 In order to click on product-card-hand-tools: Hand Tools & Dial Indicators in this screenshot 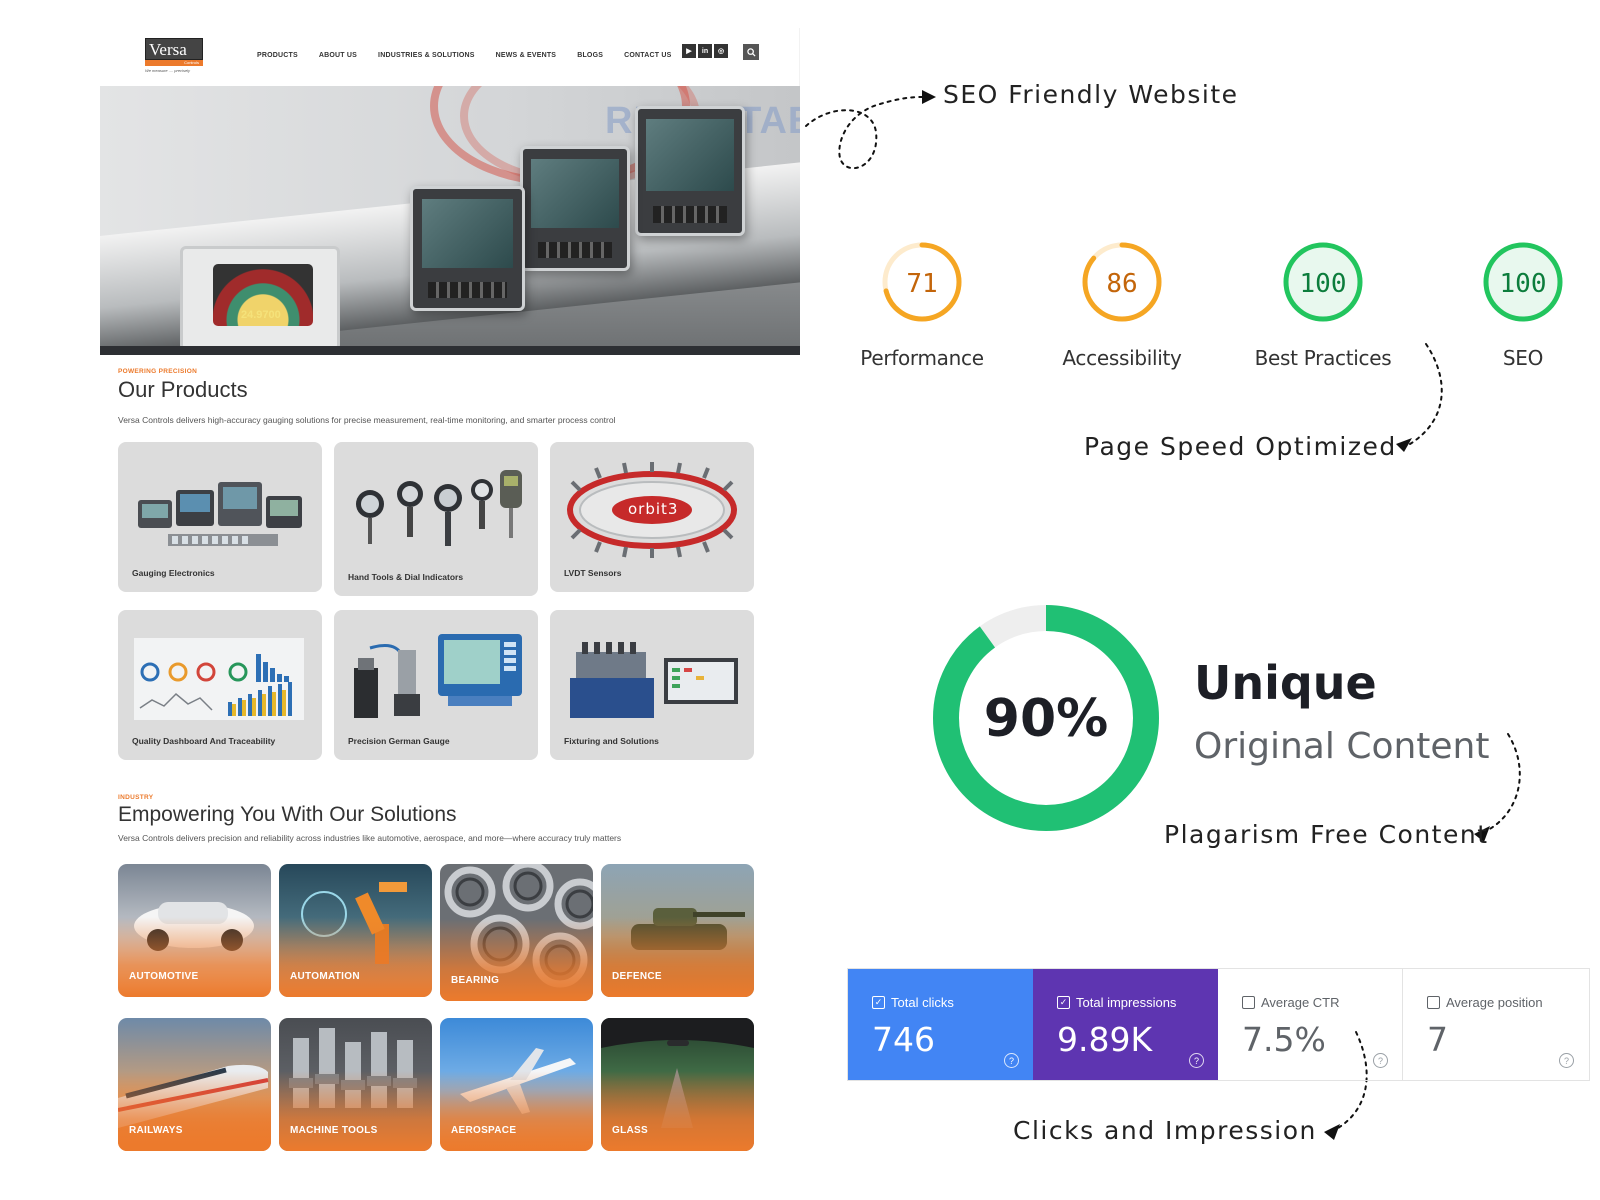, I will do `click(436, 519)`.